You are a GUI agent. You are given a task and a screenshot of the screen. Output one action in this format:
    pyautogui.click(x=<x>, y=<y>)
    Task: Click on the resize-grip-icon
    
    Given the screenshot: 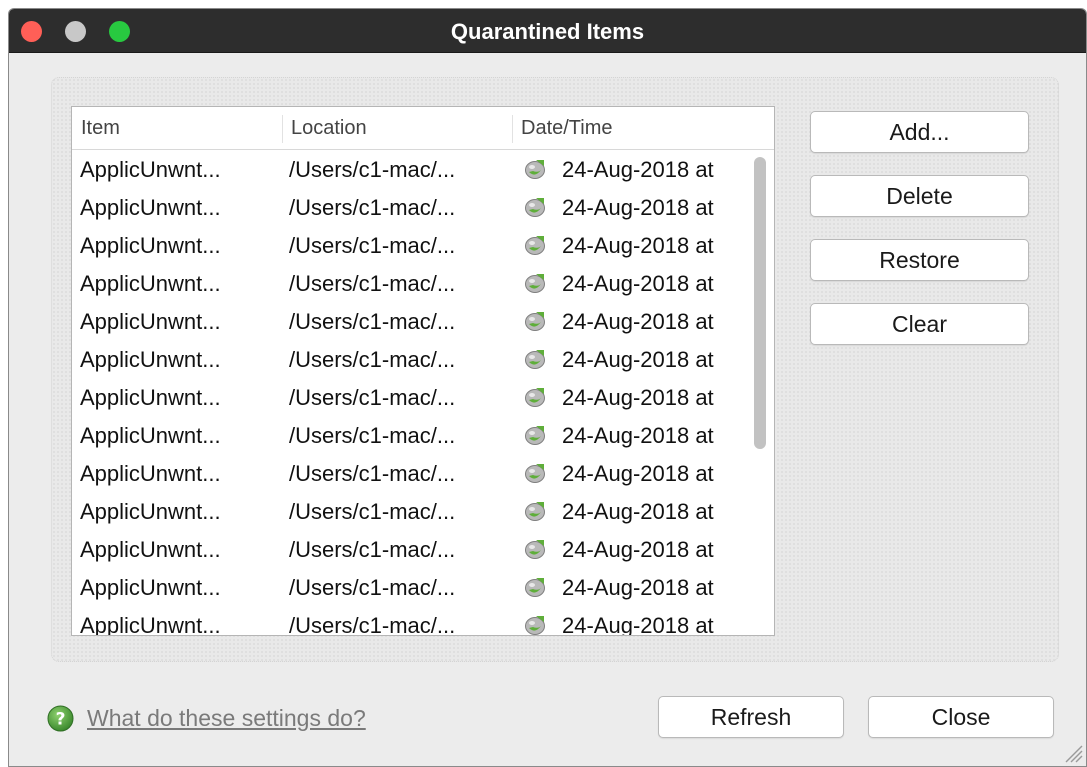 What is the action you would take?
    pyautogui.click(x=1072, y=752)
    